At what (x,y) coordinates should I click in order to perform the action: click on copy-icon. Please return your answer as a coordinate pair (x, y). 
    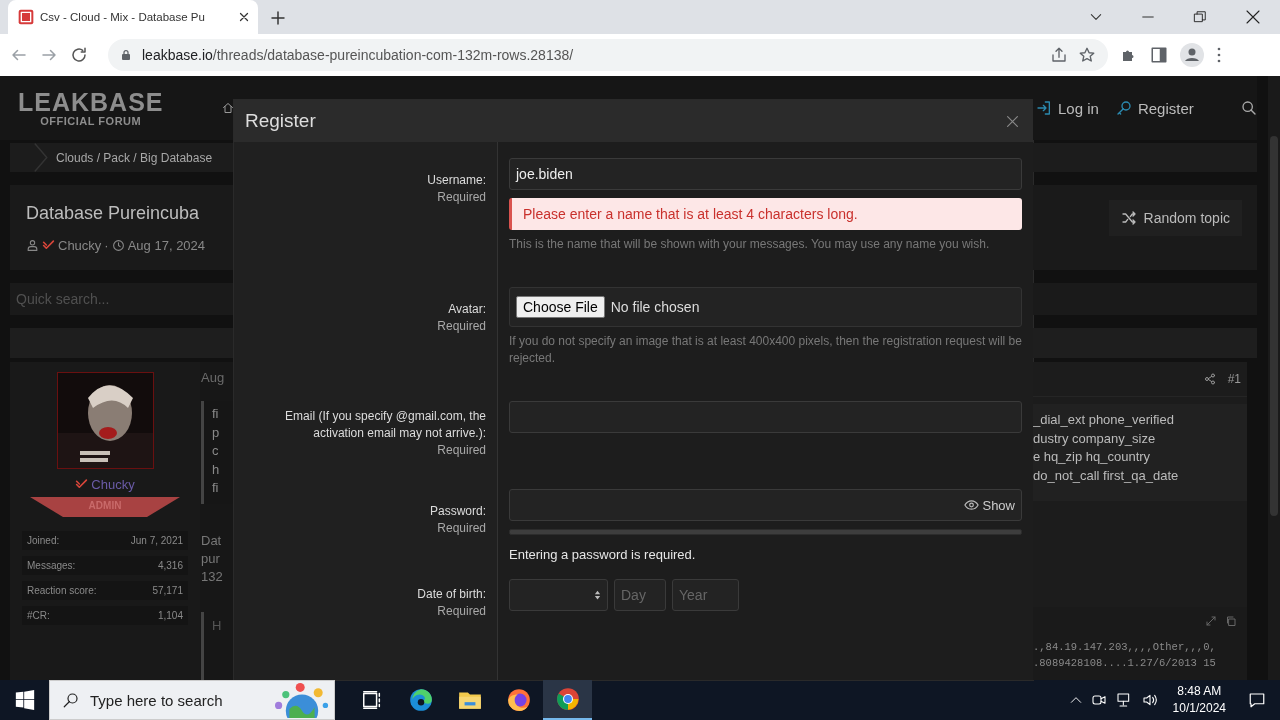
    Looking at the image, I should click on (1231, 621).